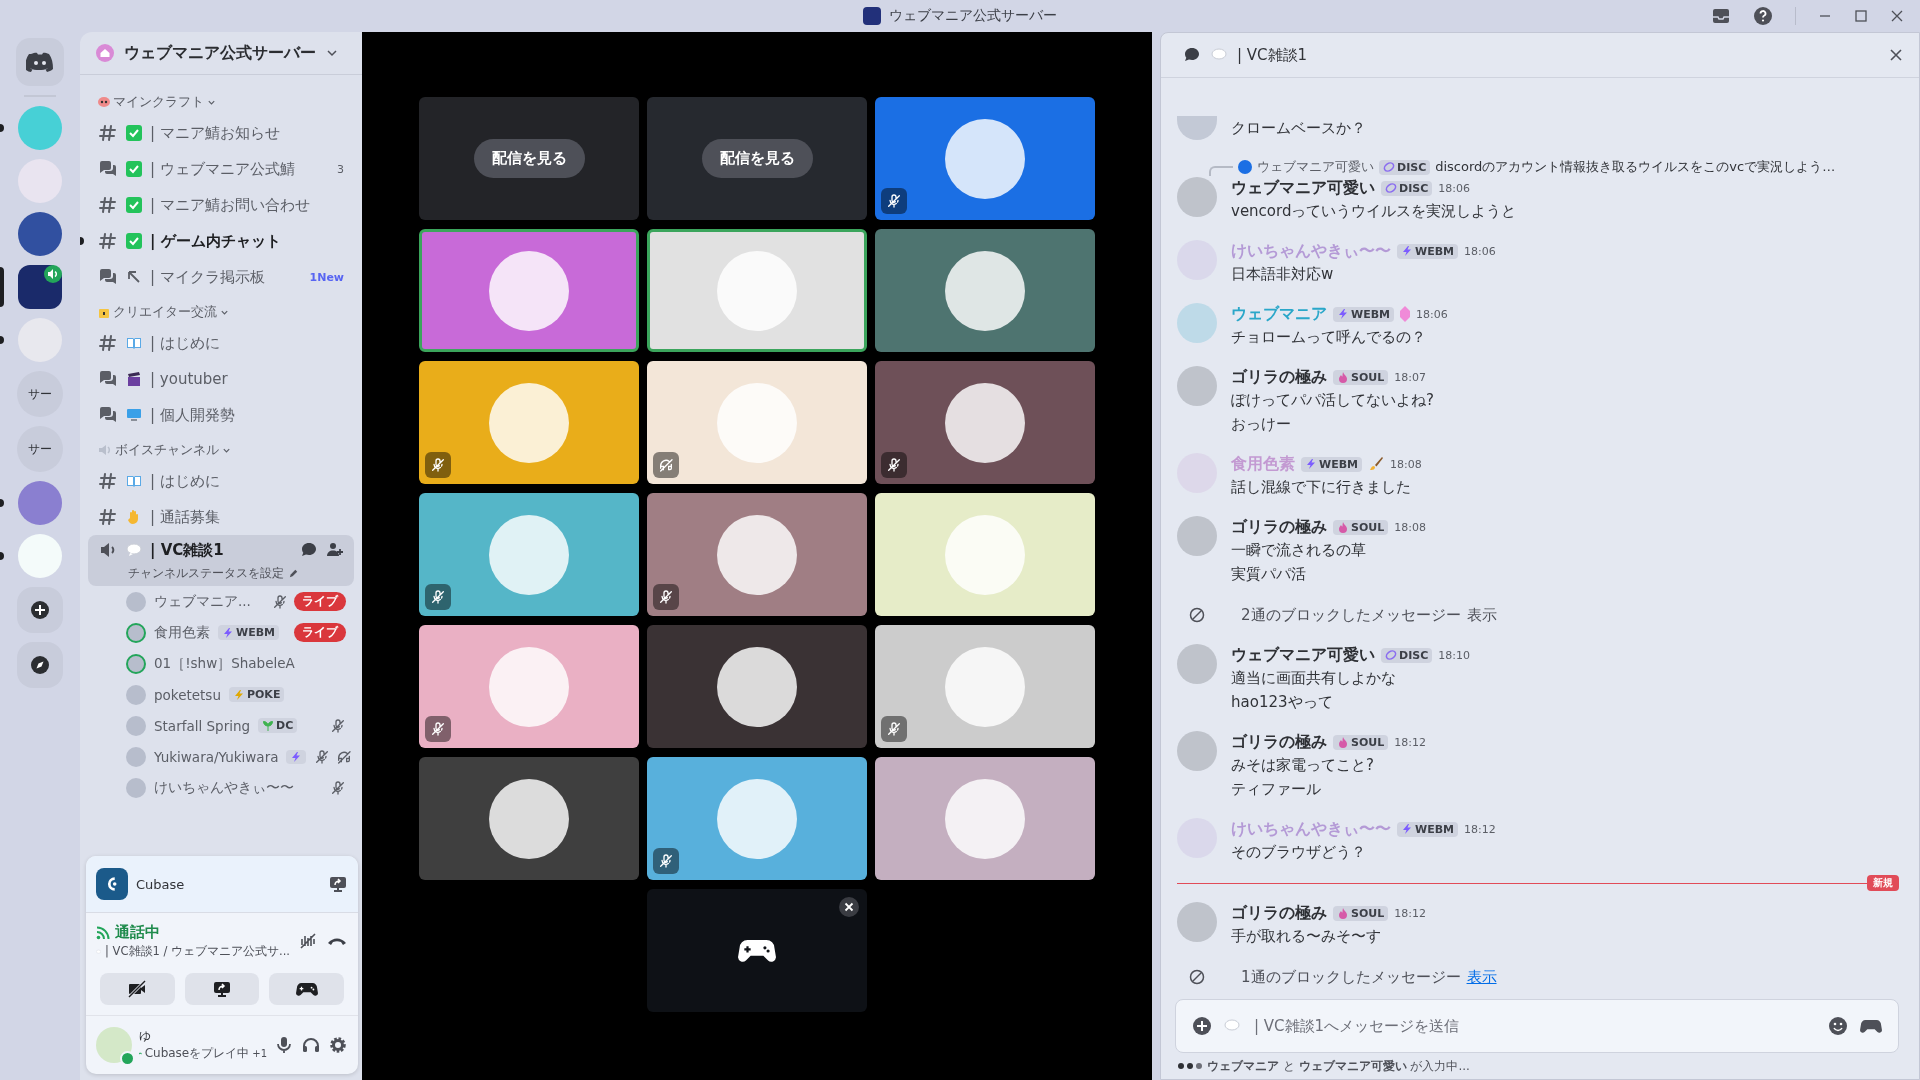 The height and width of the screenshot is (1080, 1920). I want to click on category-header: マインクラフト, so click(221, 100).